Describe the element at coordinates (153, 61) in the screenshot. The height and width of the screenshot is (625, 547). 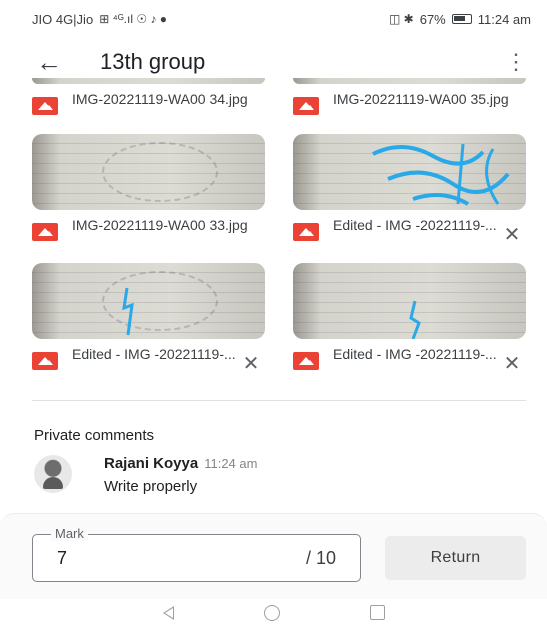
I see `page-title: 13th group` at that location.